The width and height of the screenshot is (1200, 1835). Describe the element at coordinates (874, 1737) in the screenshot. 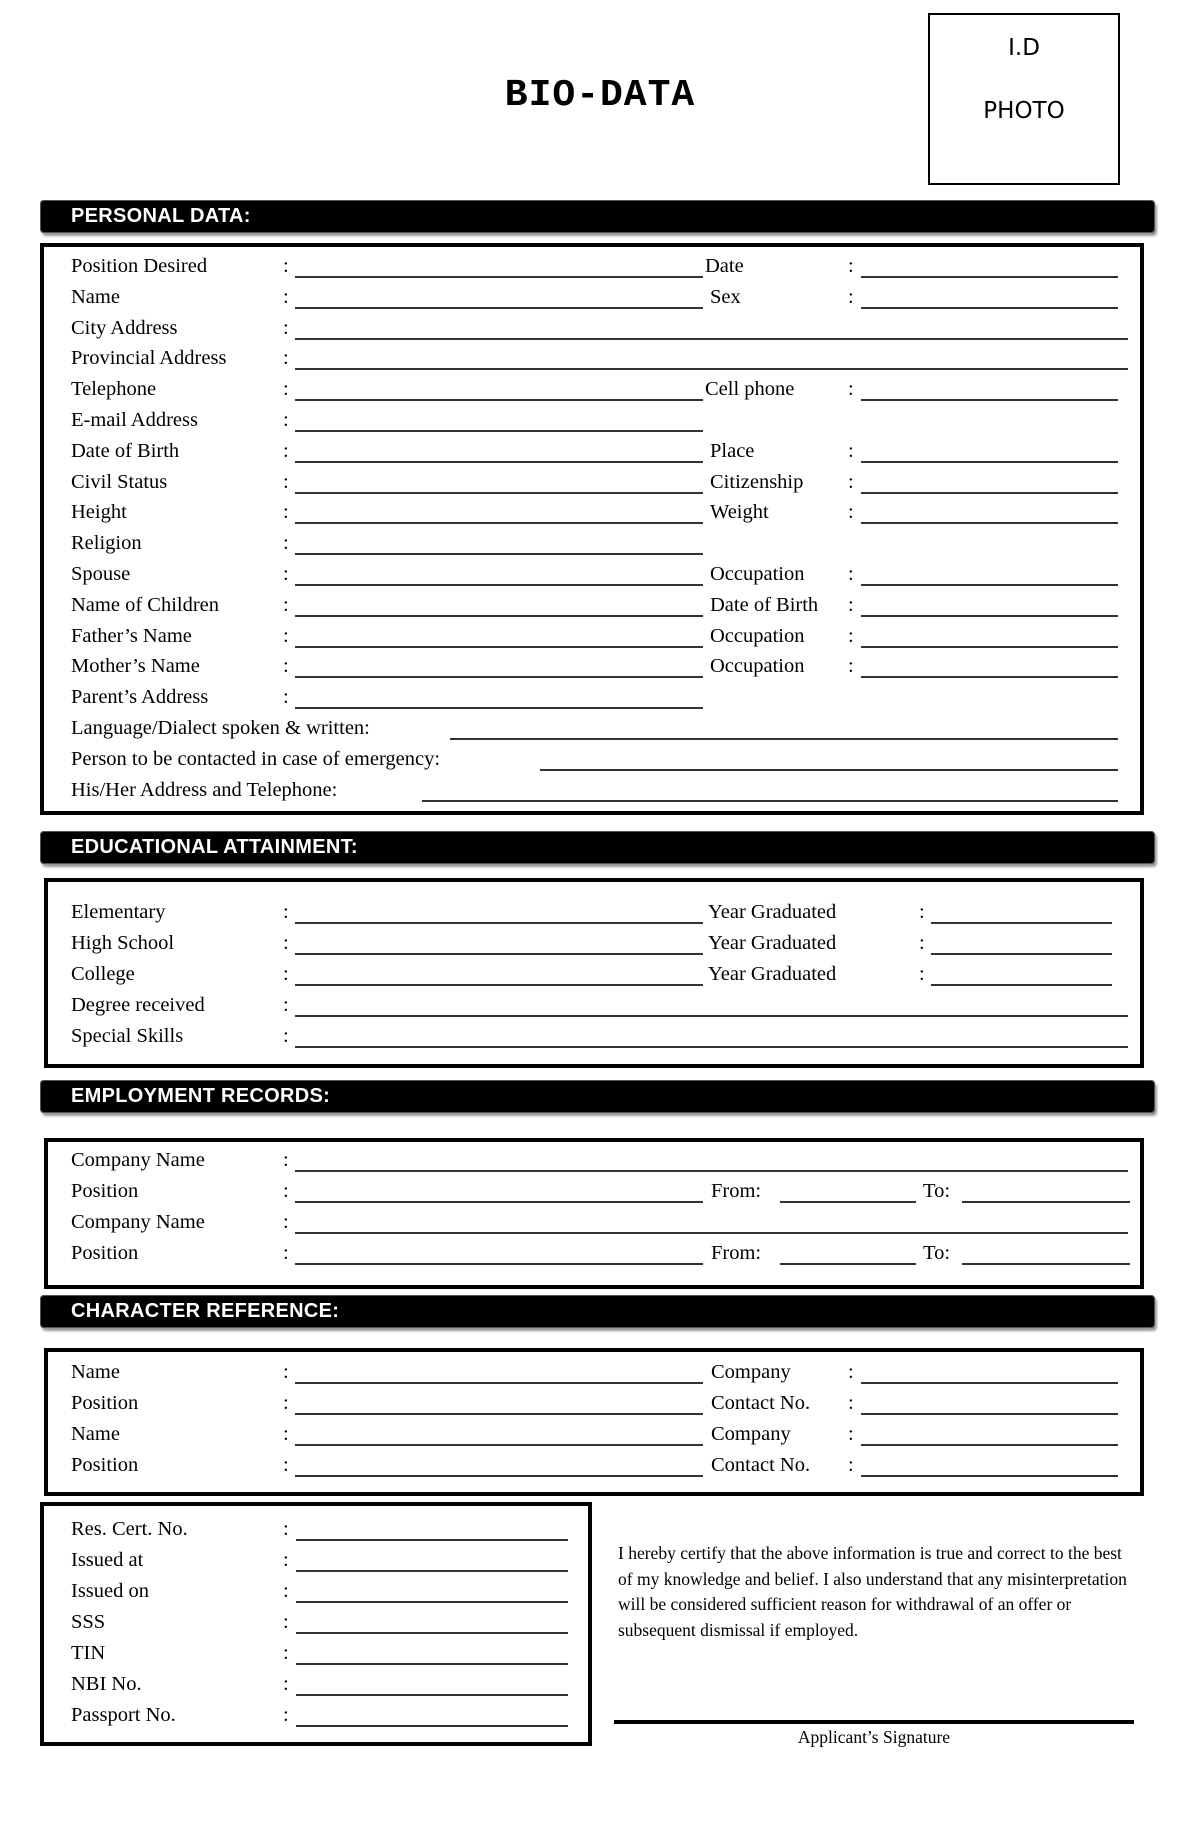

I see `signature-caption: Applicant’s Signature` at that location.